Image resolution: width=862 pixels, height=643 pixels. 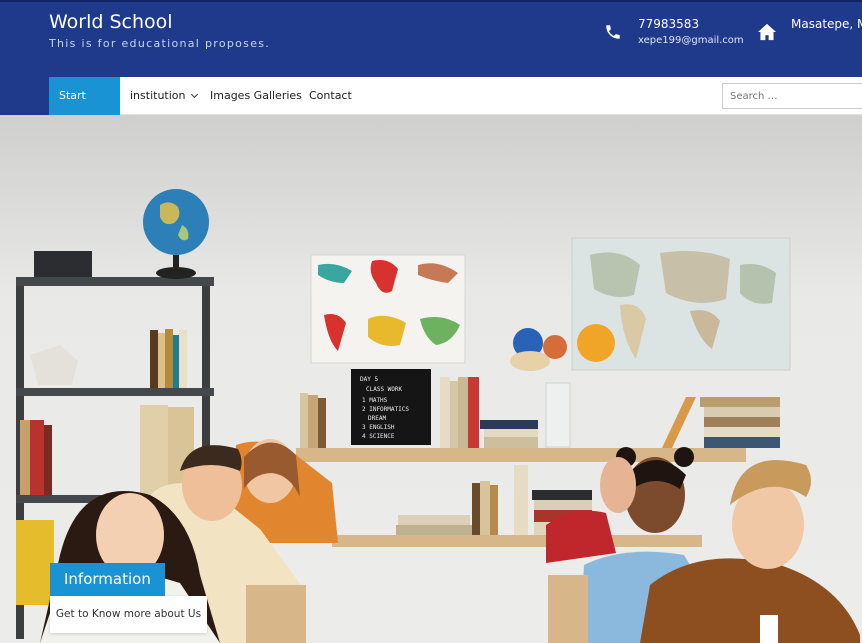 I want to click on nav-item-contact: Contact, so click(x=330, y=96).